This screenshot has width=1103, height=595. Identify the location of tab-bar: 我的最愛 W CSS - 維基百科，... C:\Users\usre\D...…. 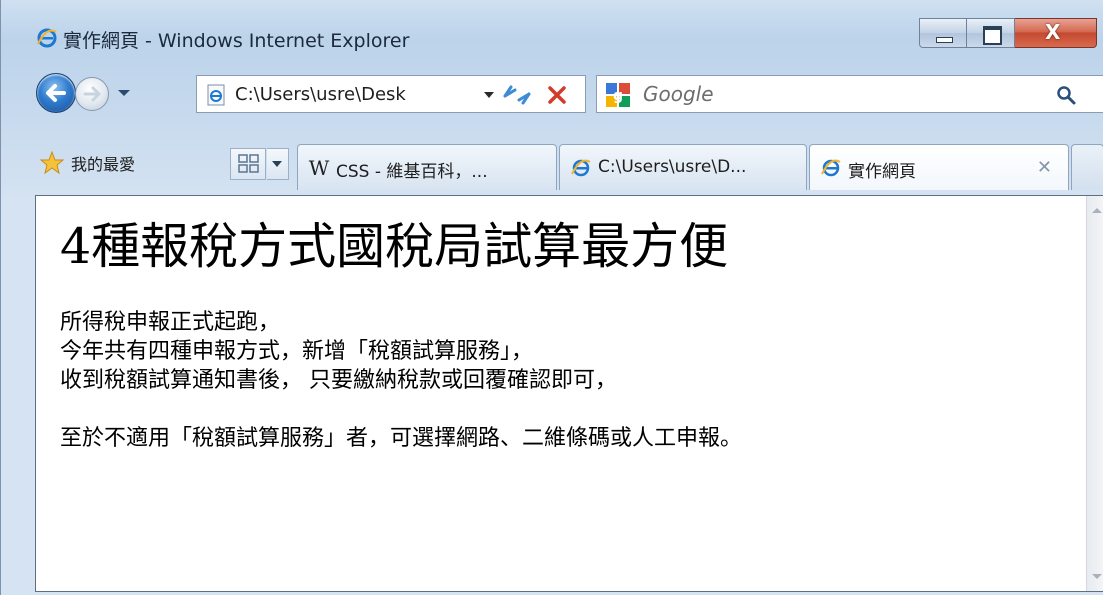
(552, 164).